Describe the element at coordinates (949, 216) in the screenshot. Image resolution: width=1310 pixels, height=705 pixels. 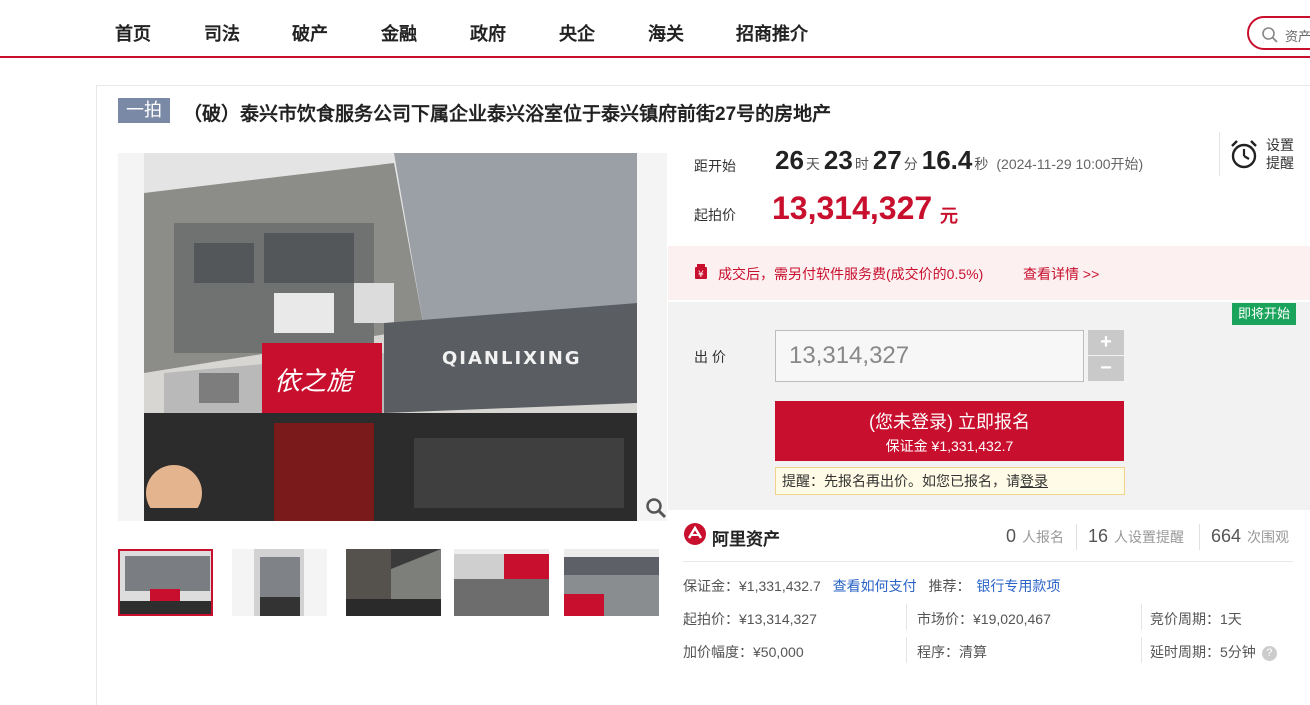
I see `start-price-unit: 元` at that location.